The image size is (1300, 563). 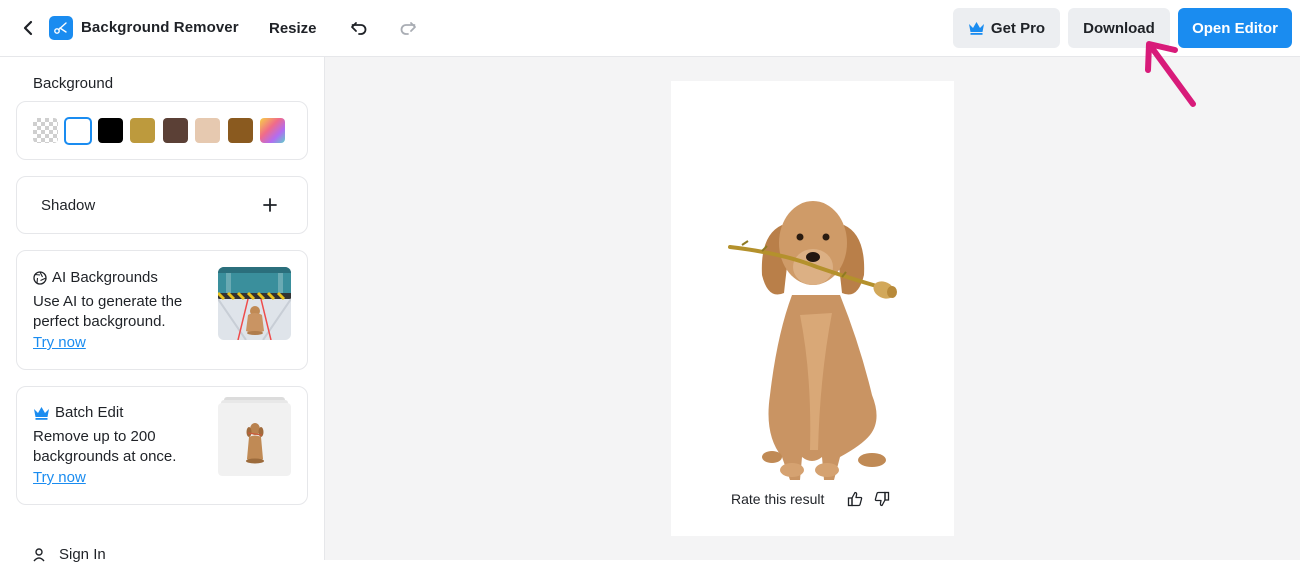 I want to click on batch-edit-thumbnail, so click(x=254, y=436).